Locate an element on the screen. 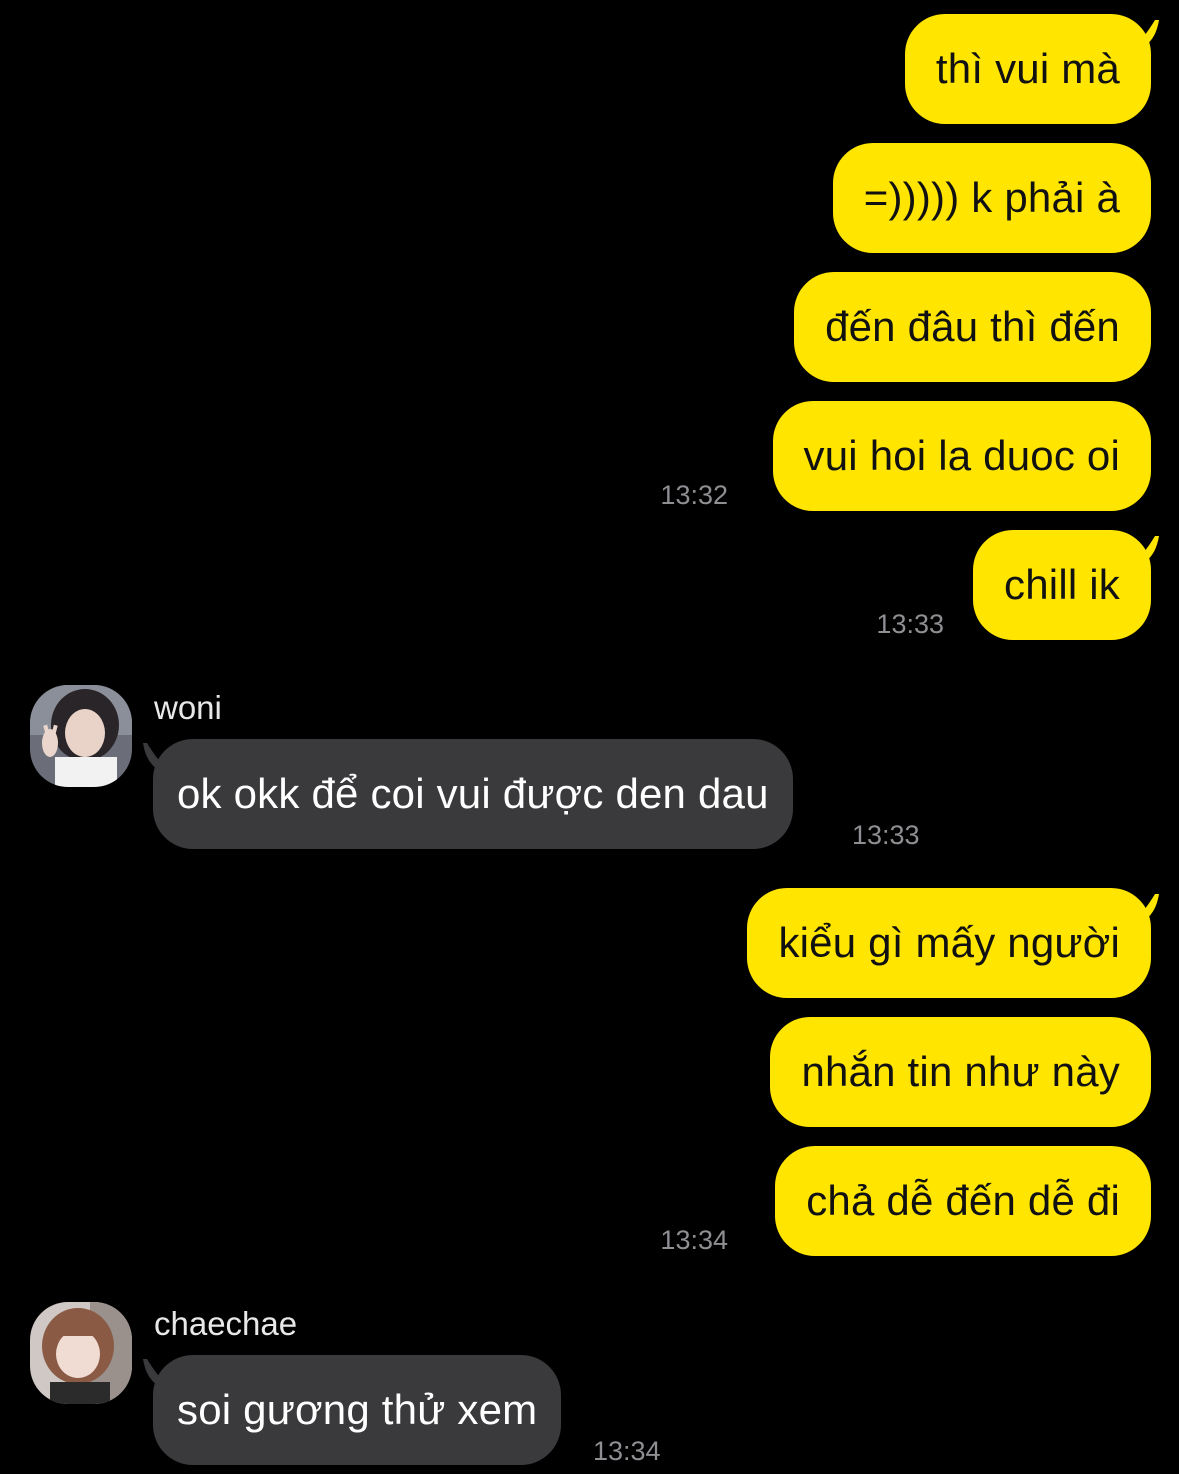 This screenshot has height=1474, width=1179. message-text: nhắn tin như này is located at coordinates (960, 1071).